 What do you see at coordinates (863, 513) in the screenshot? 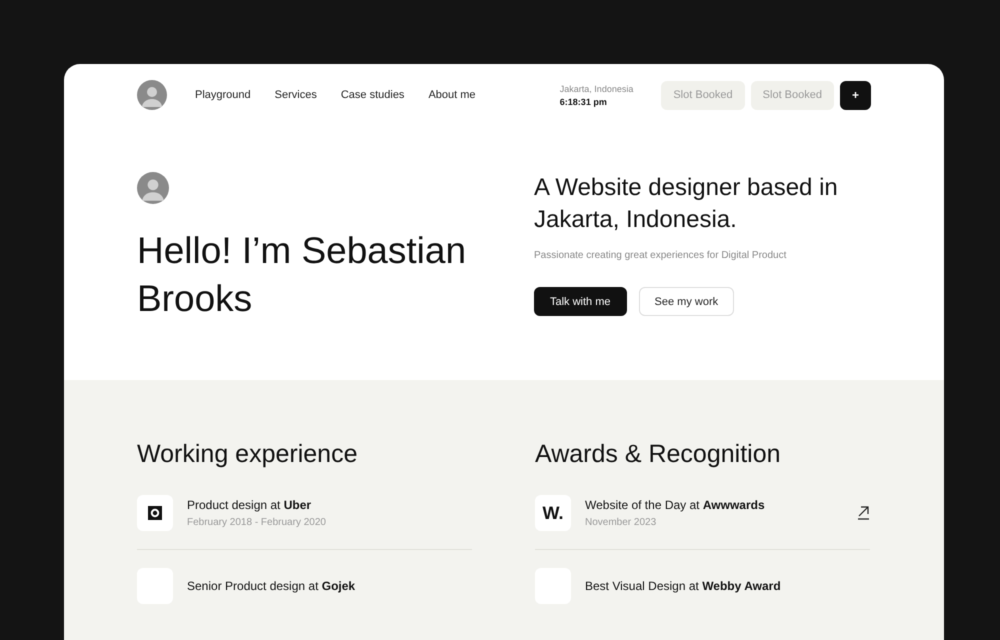
I see `arrow-icon` at bounding box center [863, 513].